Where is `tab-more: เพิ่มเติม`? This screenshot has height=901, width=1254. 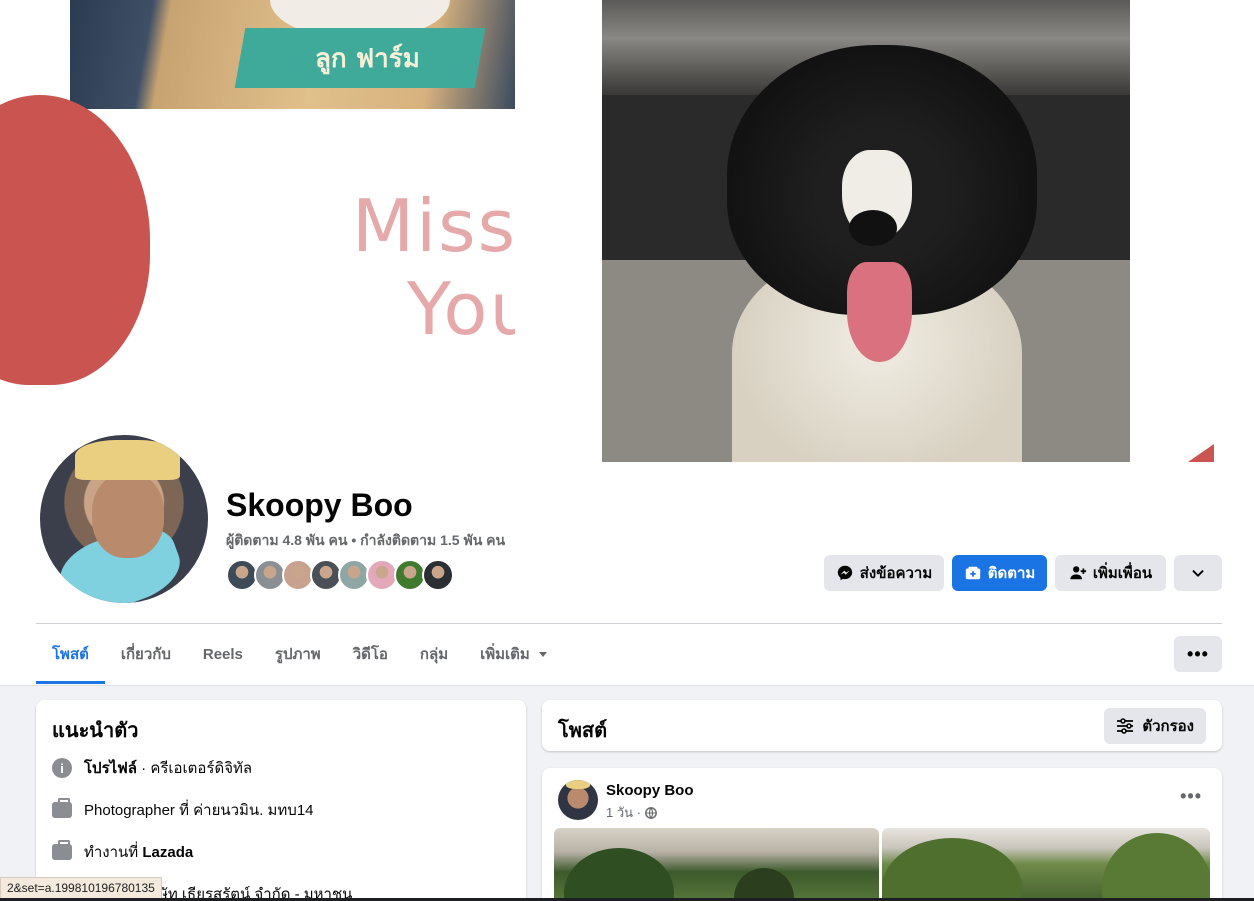
tab-more: เพิ่มเติม is located at coordinates (514, 654).